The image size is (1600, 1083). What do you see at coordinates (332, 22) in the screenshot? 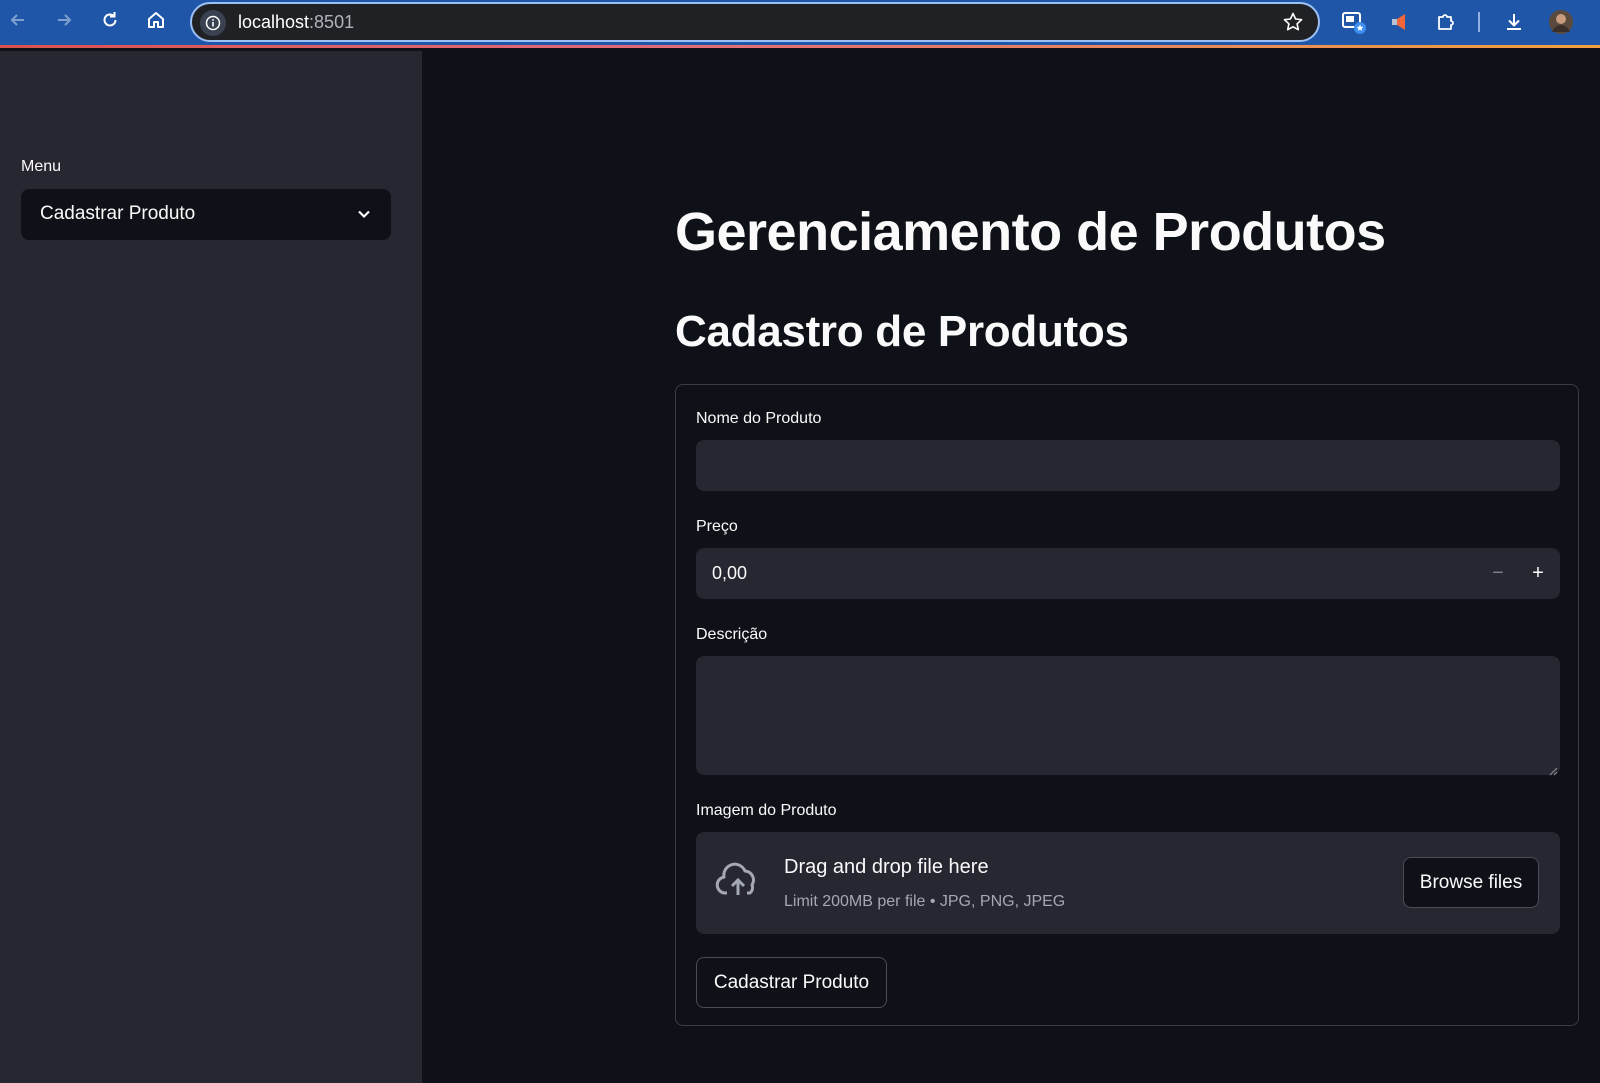
I see `url-port: :8501` at bounding box center [332, 22].